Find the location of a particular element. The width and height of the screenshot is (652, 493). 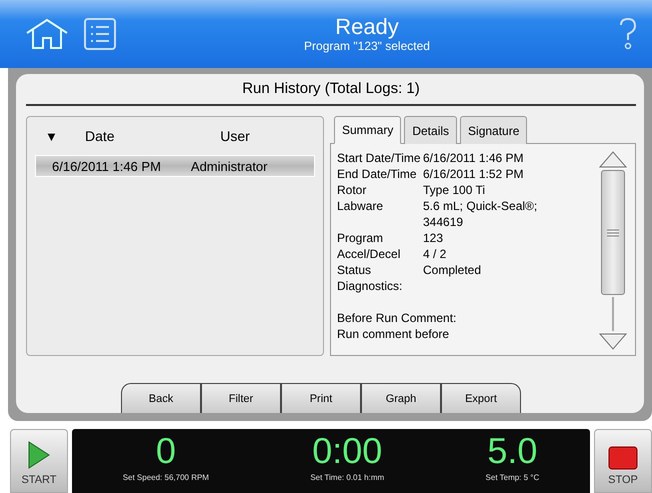

status-subtitle: Program "123" selected is located at coordinates (367, 46).